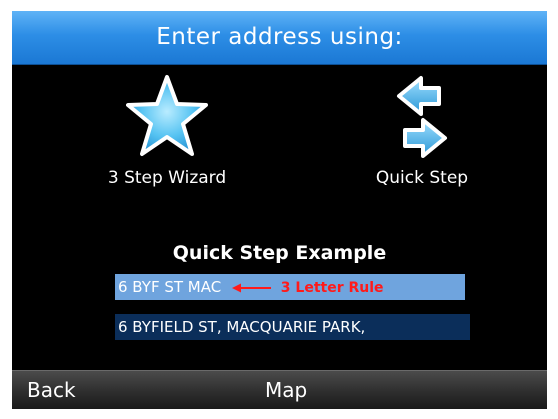 The width and height of the screenshot is (558, 419). I want to click on left-arrow-icon, so click(251, 287).